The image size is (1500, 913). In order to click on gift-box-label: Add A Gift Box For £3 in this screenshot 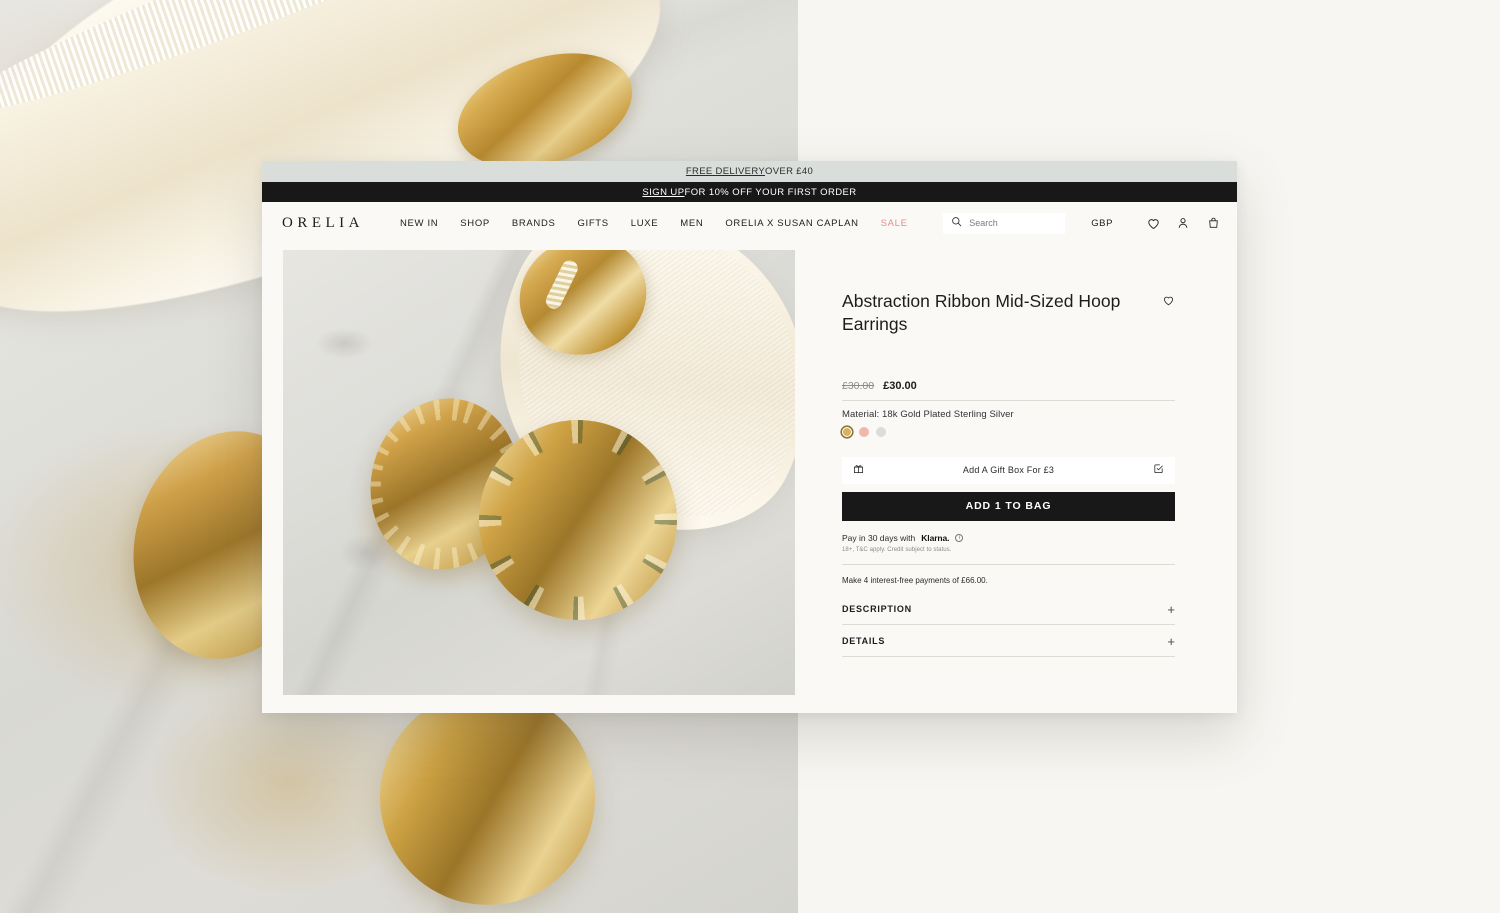, I will do `click(1008, 470)`.